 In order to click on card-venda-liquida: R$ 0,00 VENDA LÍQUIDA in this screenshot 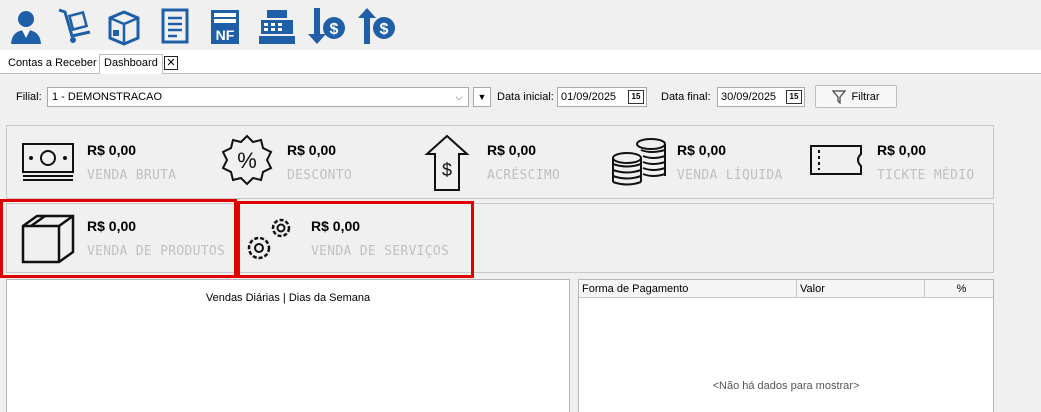, I will do `click(707, 163)`.